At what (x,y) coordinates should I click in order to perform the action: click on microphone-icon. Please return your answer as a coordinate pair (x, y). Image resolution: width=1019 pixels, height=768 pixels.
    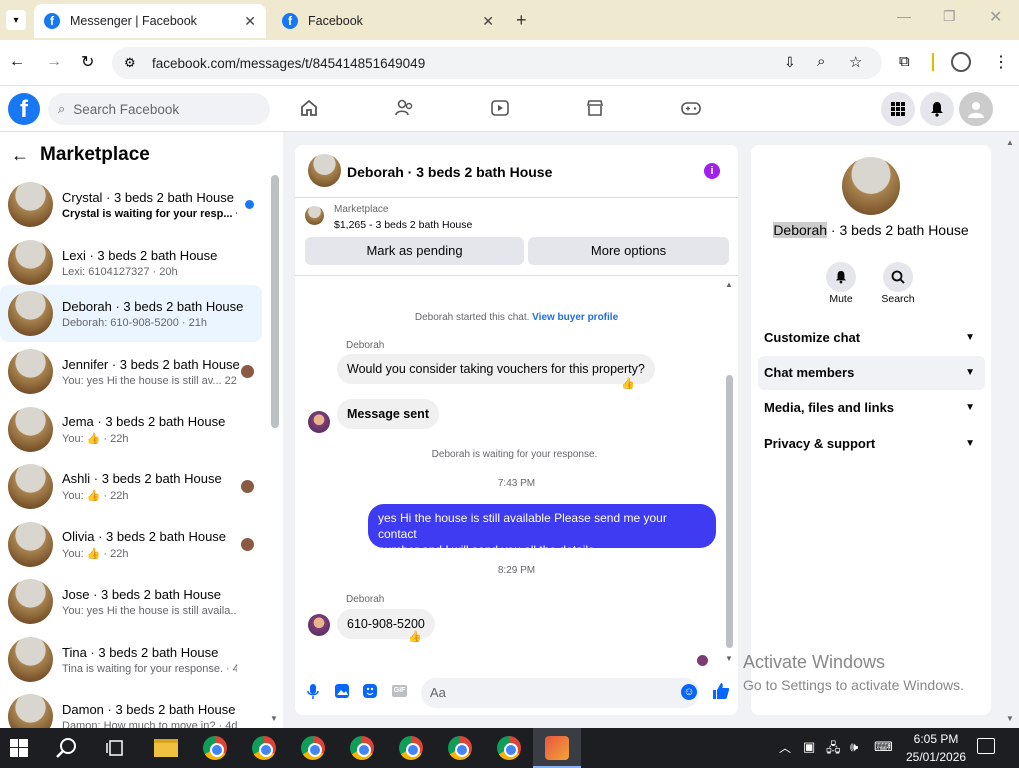
    Looking at the image, I should click on (313, 692).